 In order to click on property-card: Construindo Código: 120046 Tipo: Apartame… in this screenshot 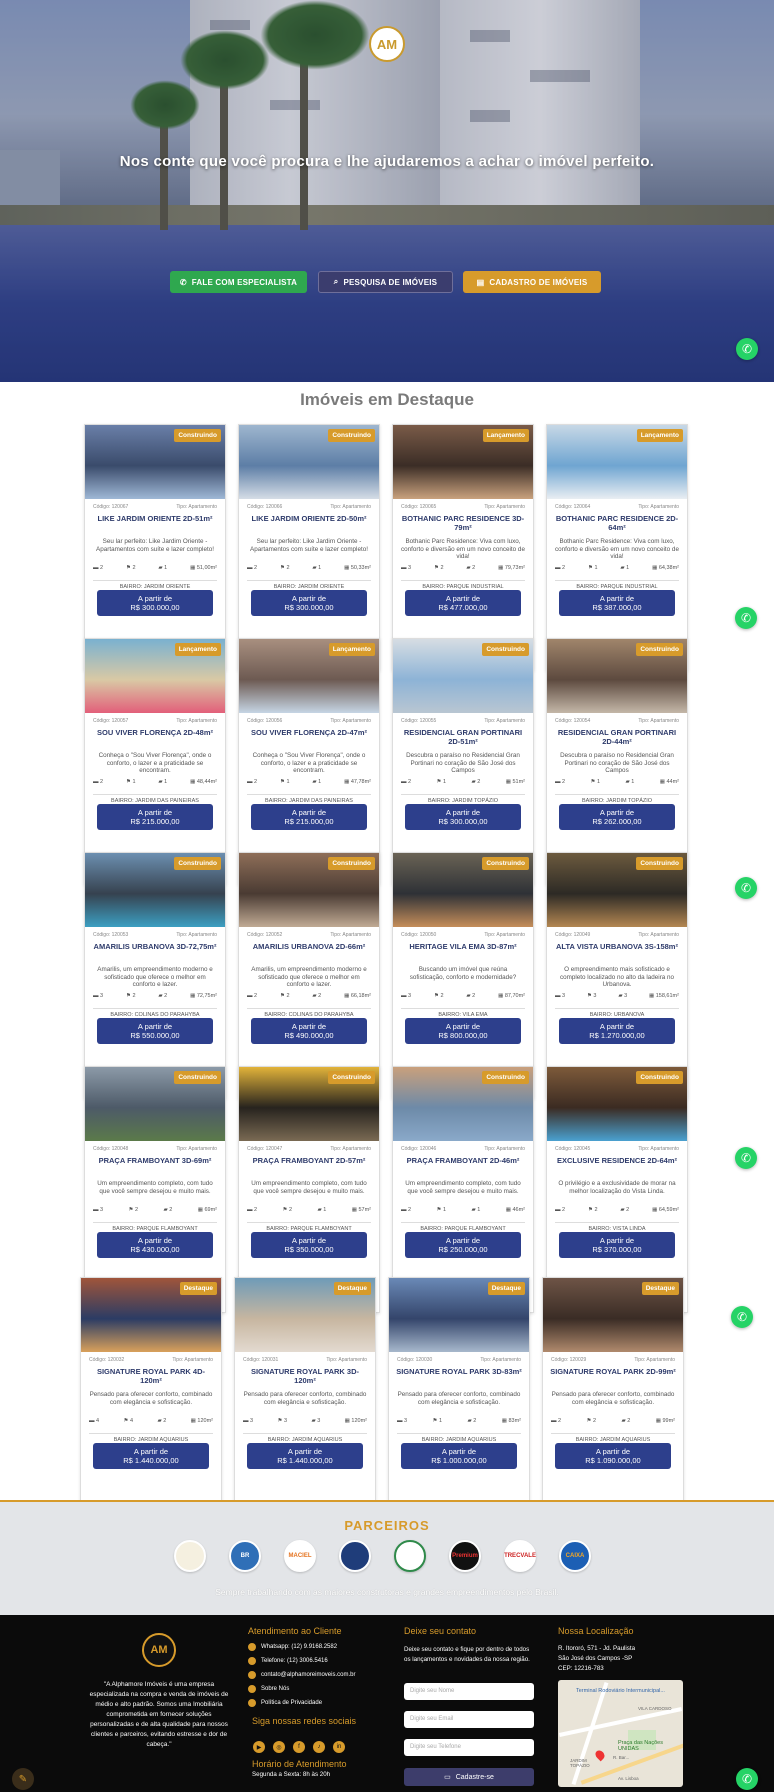, I will do `click(463, 1189)`.